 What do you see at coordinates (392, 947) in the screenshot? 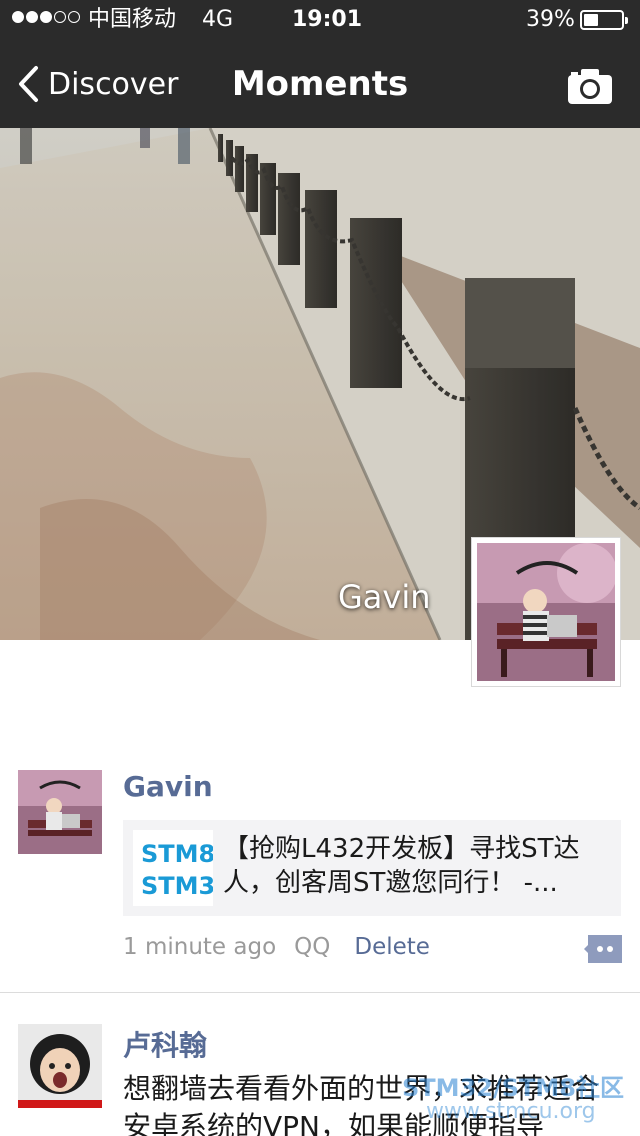
I see `delete-button: Delete` at bounding box center [392, 947].